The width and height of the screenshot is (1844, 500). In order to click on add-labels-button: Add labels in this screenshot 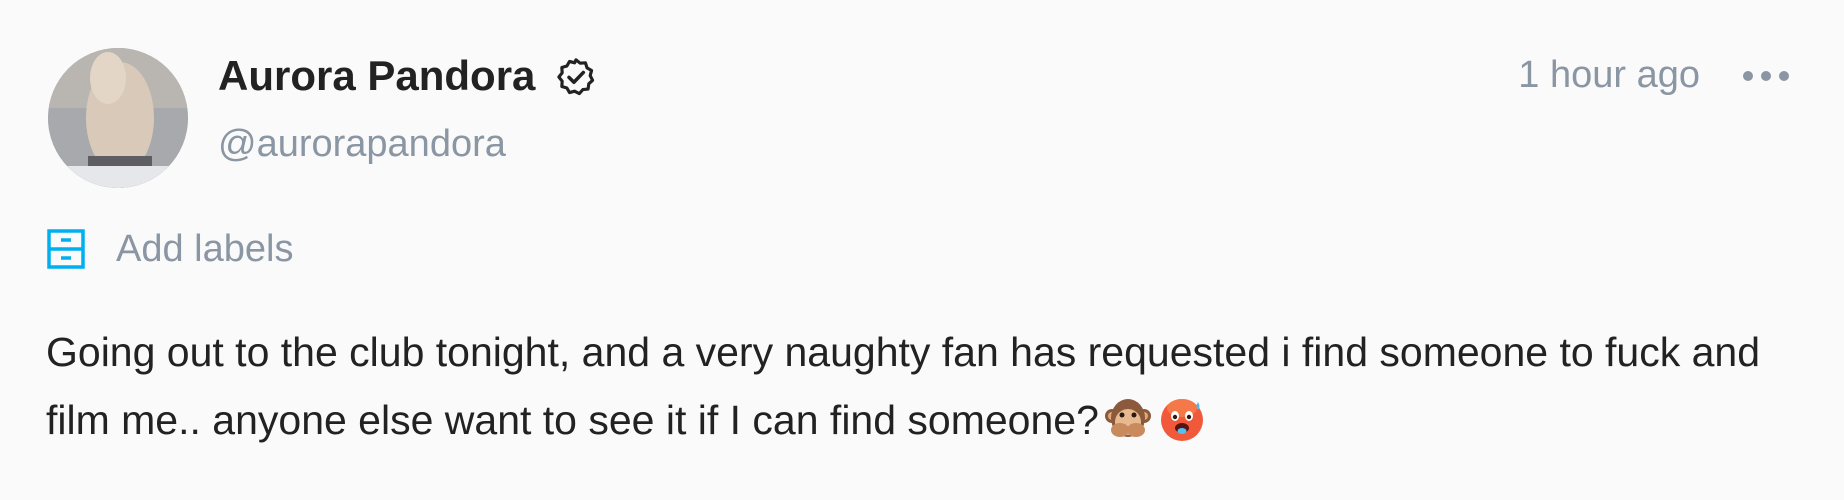, I will do `click(169, 249)`.